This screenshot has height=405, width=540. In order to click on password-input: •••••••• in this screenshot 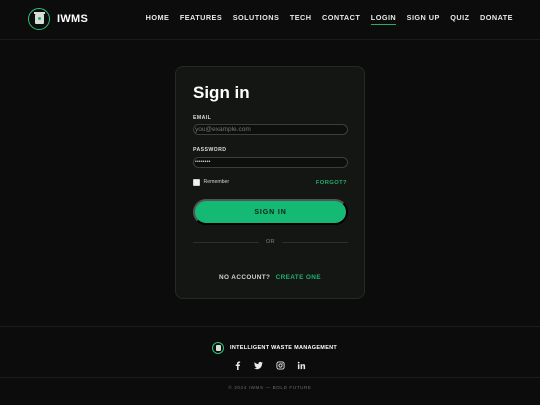, I will do `click(270, 162)`.